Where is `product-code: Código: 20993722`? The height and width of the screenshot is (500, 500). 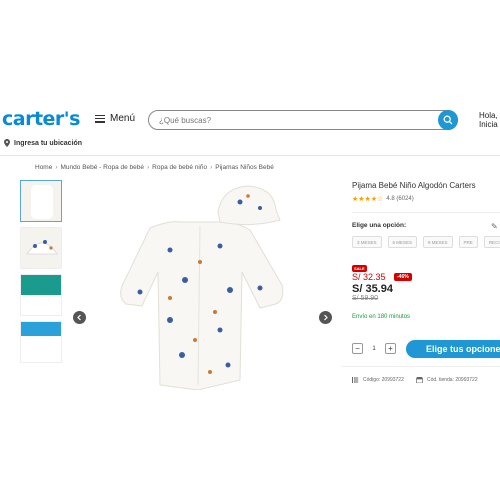 product-code: Código: 20993722 is located at coordinates (378, 380).